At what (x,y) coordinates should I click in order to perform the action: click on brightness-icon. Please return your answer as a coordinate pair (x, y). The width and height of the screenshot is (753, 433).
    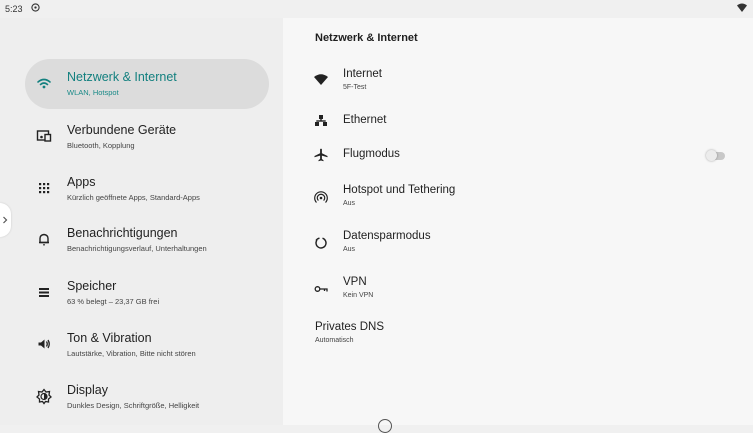
    Looking at the image, I should click on (44, 396).